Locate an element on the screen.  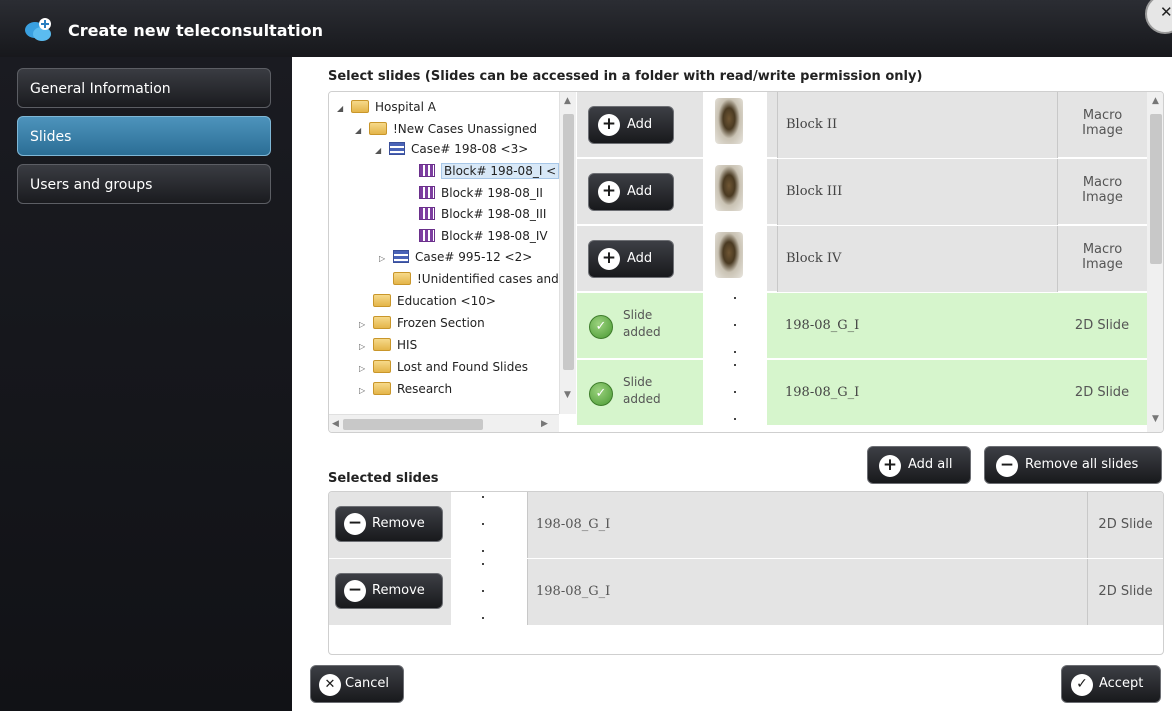
tree-vertical-scroll-thumb is located at coordinates (568, 242).